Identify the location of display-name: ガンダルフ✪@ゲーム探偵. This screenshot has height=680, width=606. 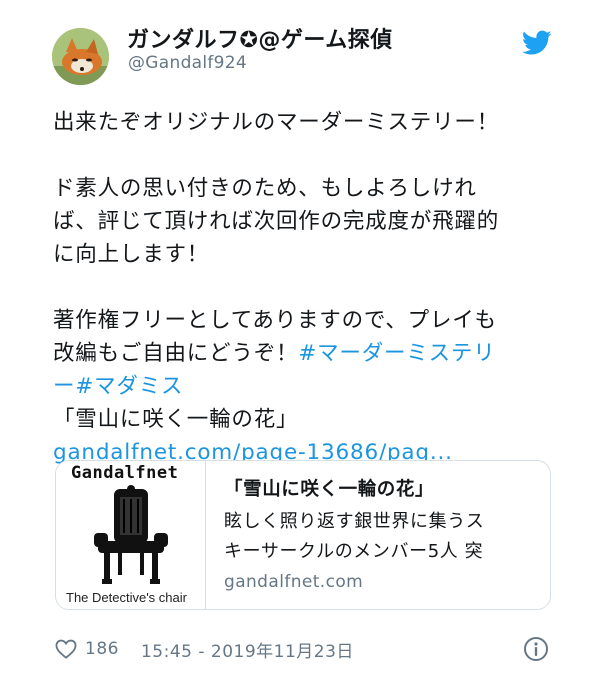
(260, 38).